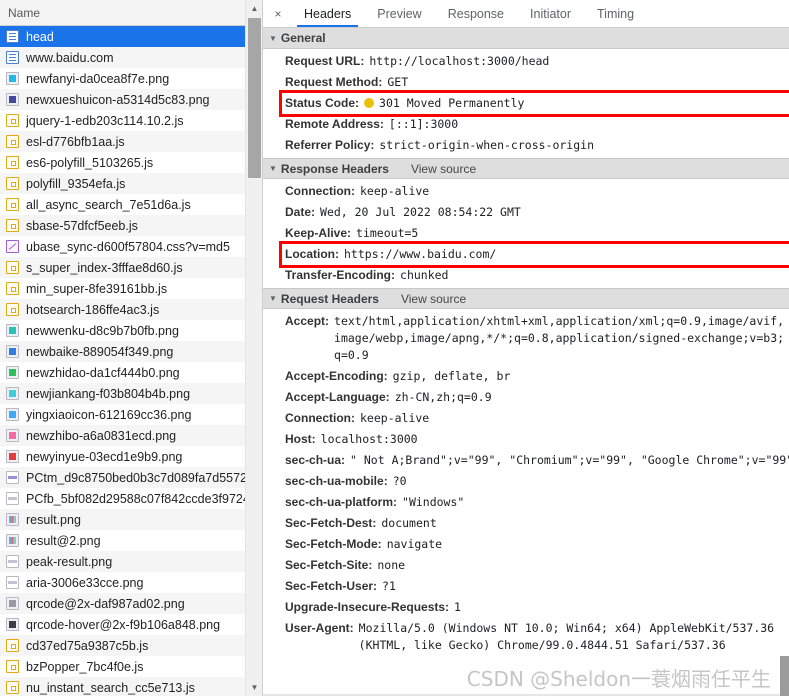 Image resolution: width=789 pixels, height=696 pixels. Describe the element at coordinates (443, 169) in the screenshot. I see `view-source-link-response: View source` at that location.